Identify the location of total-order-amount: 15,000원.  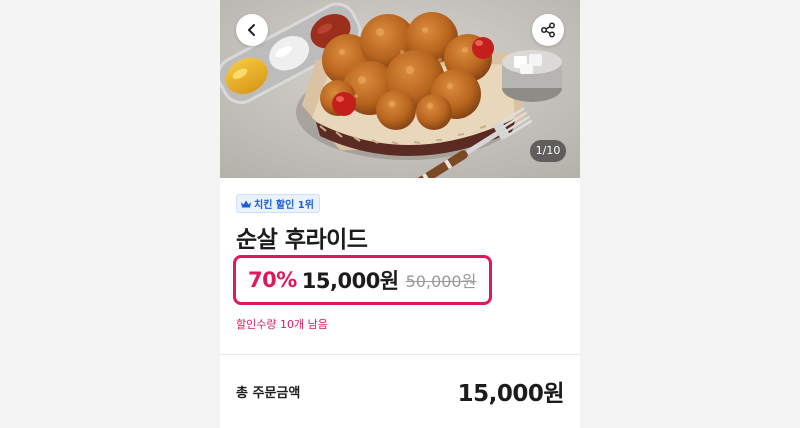
(511, 394).